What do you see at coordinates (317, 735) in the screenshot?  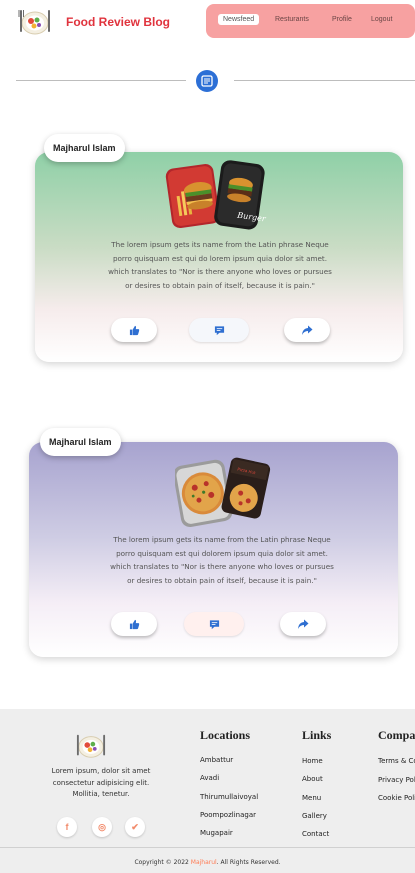 I see `footer-column-title-links: Links` at bounding box center [317, 735].